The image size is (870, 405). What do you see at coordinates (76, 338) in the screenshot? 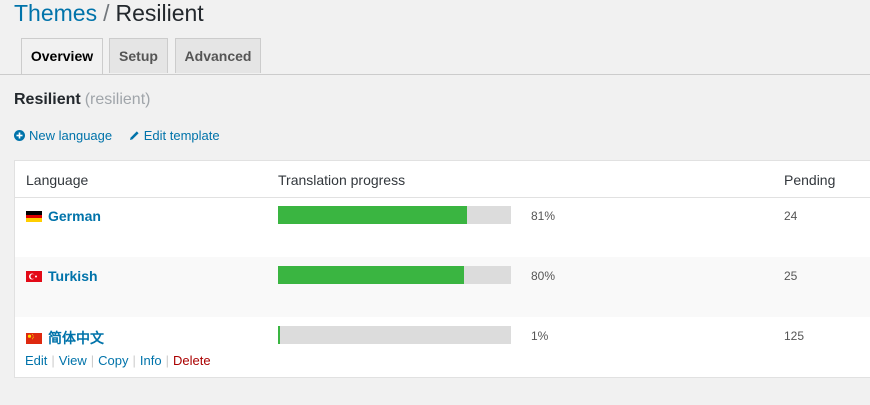
I see `language-name-chinese: 简体中文` at bounding box center [76, 338].